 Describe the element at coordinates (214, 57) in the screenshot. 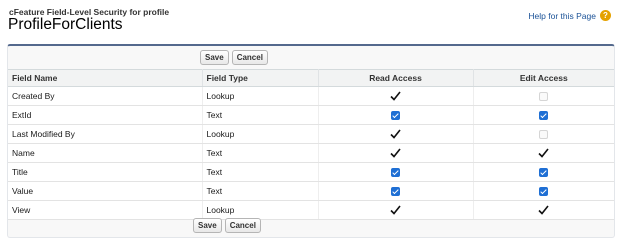

I see `save-button-top: Save` at that location.